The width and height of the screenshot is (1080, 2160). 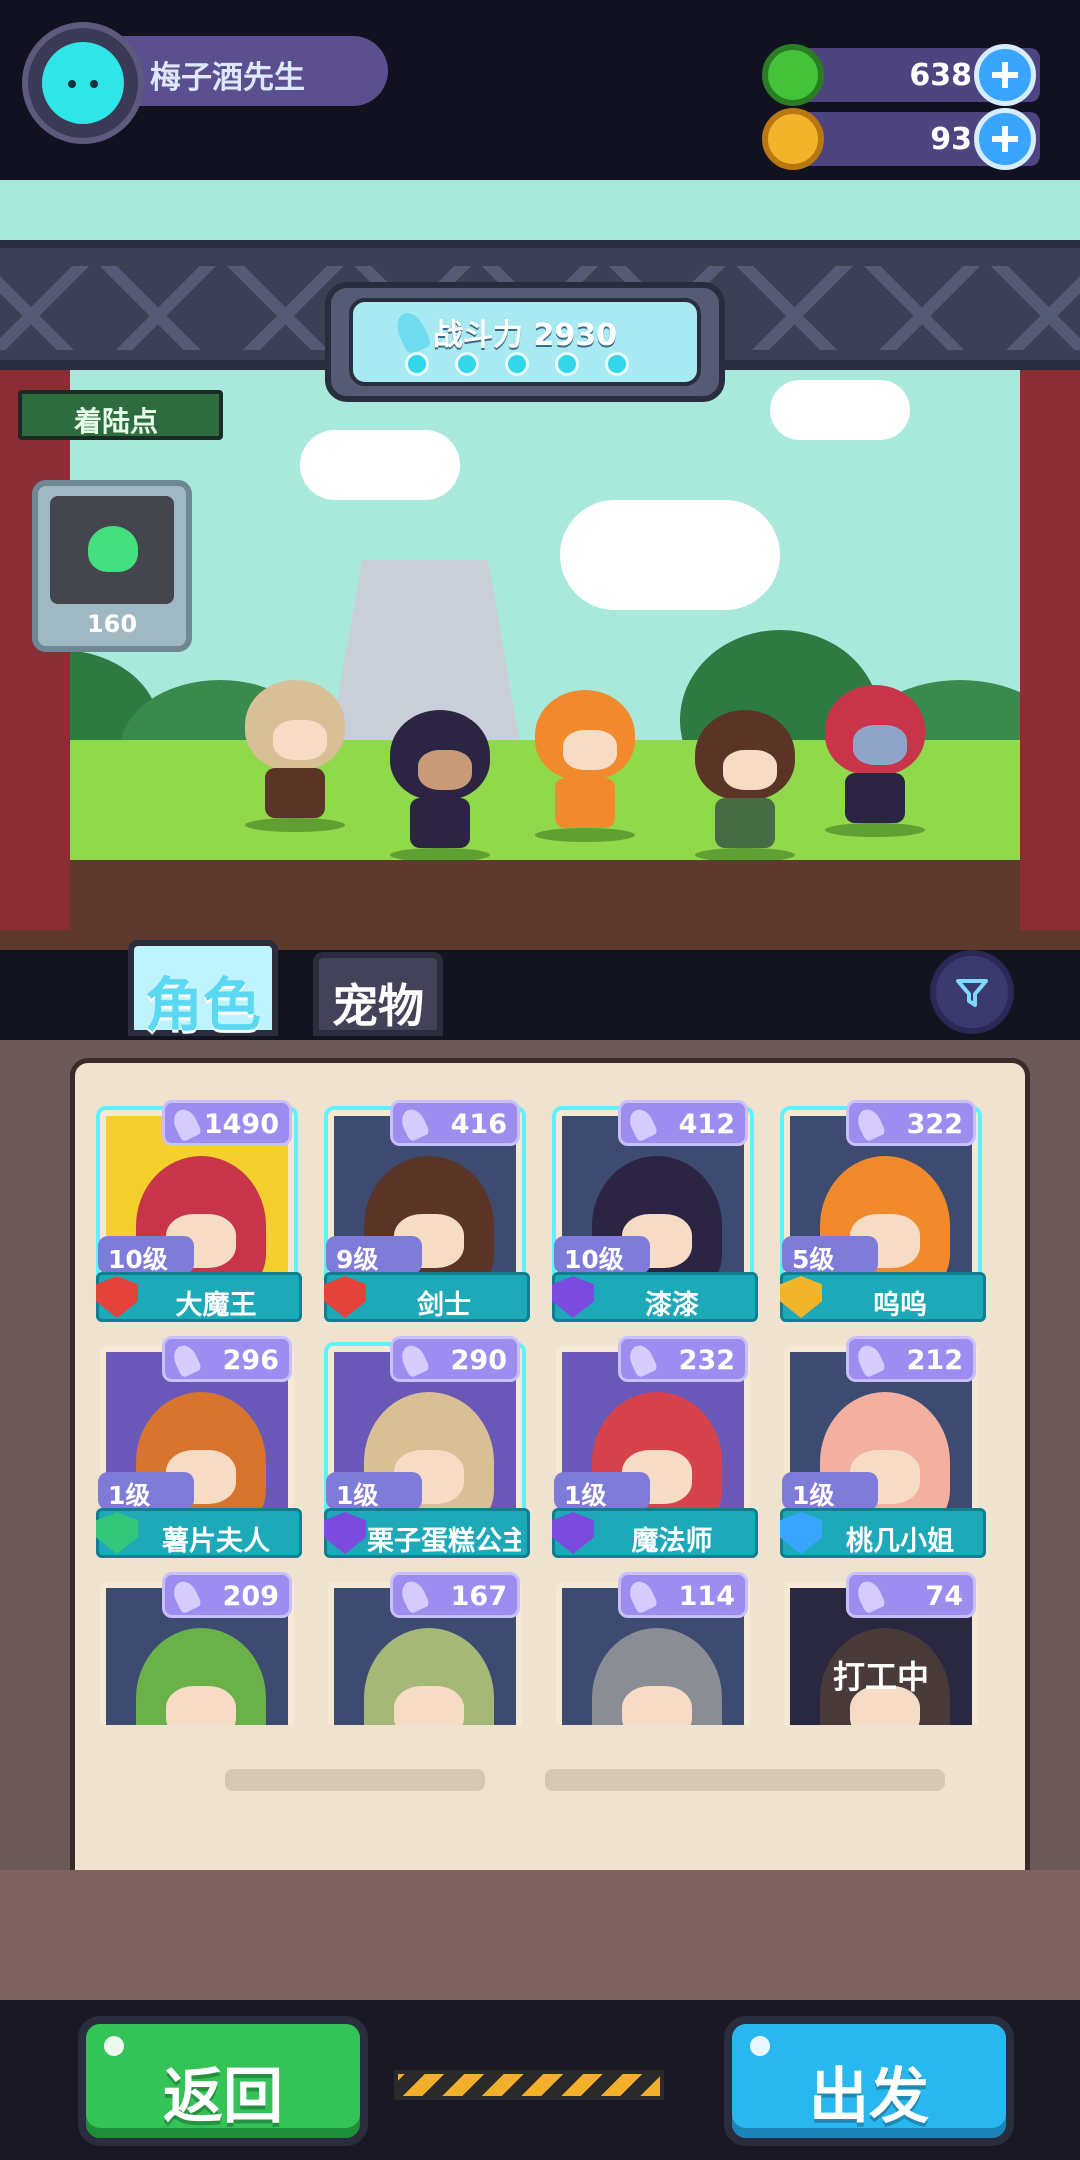 What do you see at coordinates (529, 2085) in the screenshot?
I see `hazard-stripe` at bounding box center [529, 2085].